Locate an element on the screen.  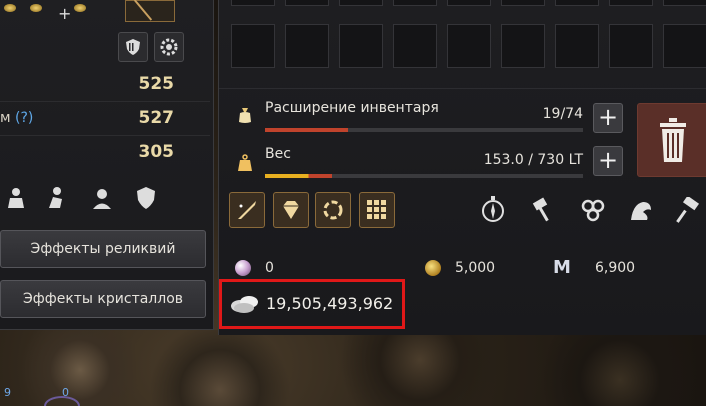
repair-tool-button is located at coordinates (688, 210).